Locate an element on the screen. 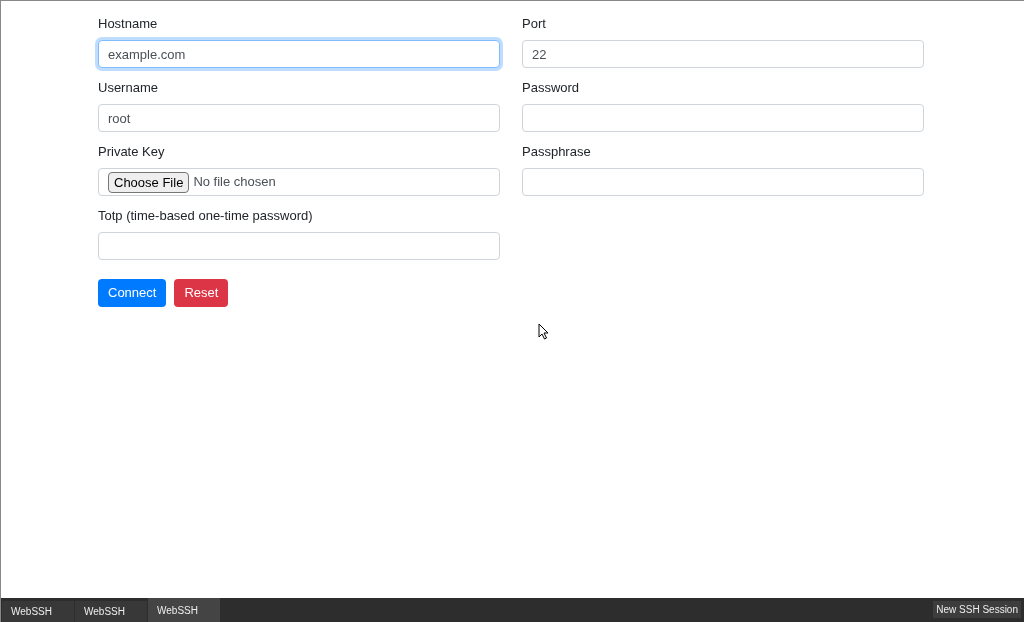  choose-file-button: Choose File is located at coordinates (149, 182).